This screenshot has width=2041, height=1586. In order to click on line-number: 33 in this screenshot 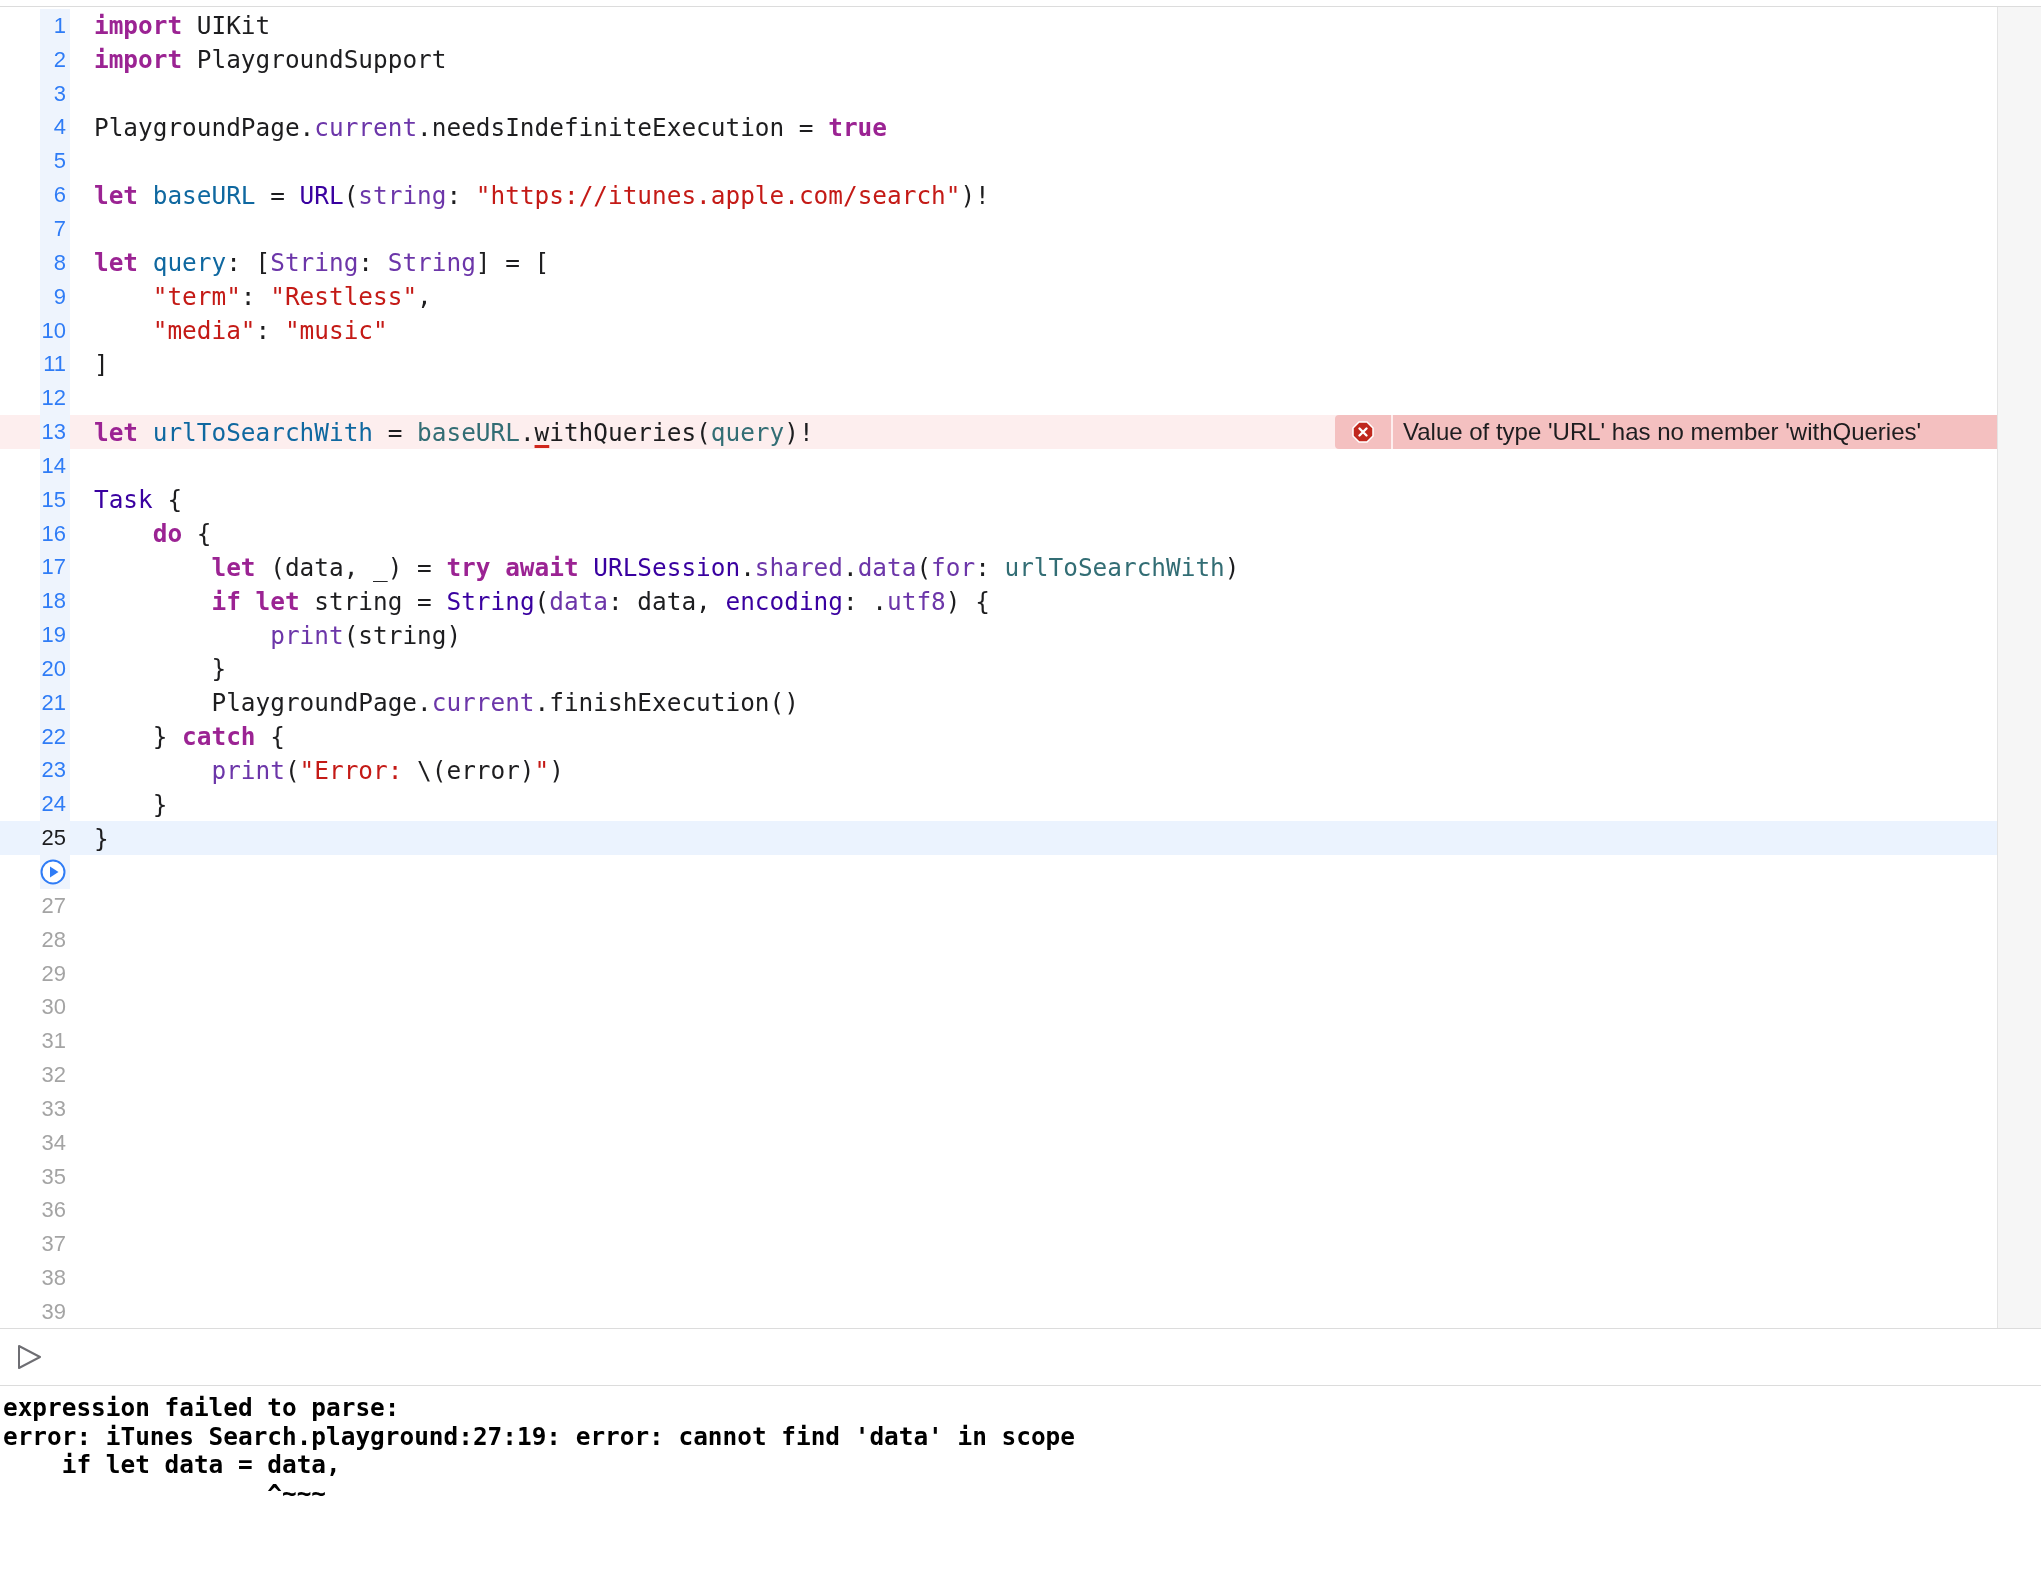, I will do `click(54, 1108)`.